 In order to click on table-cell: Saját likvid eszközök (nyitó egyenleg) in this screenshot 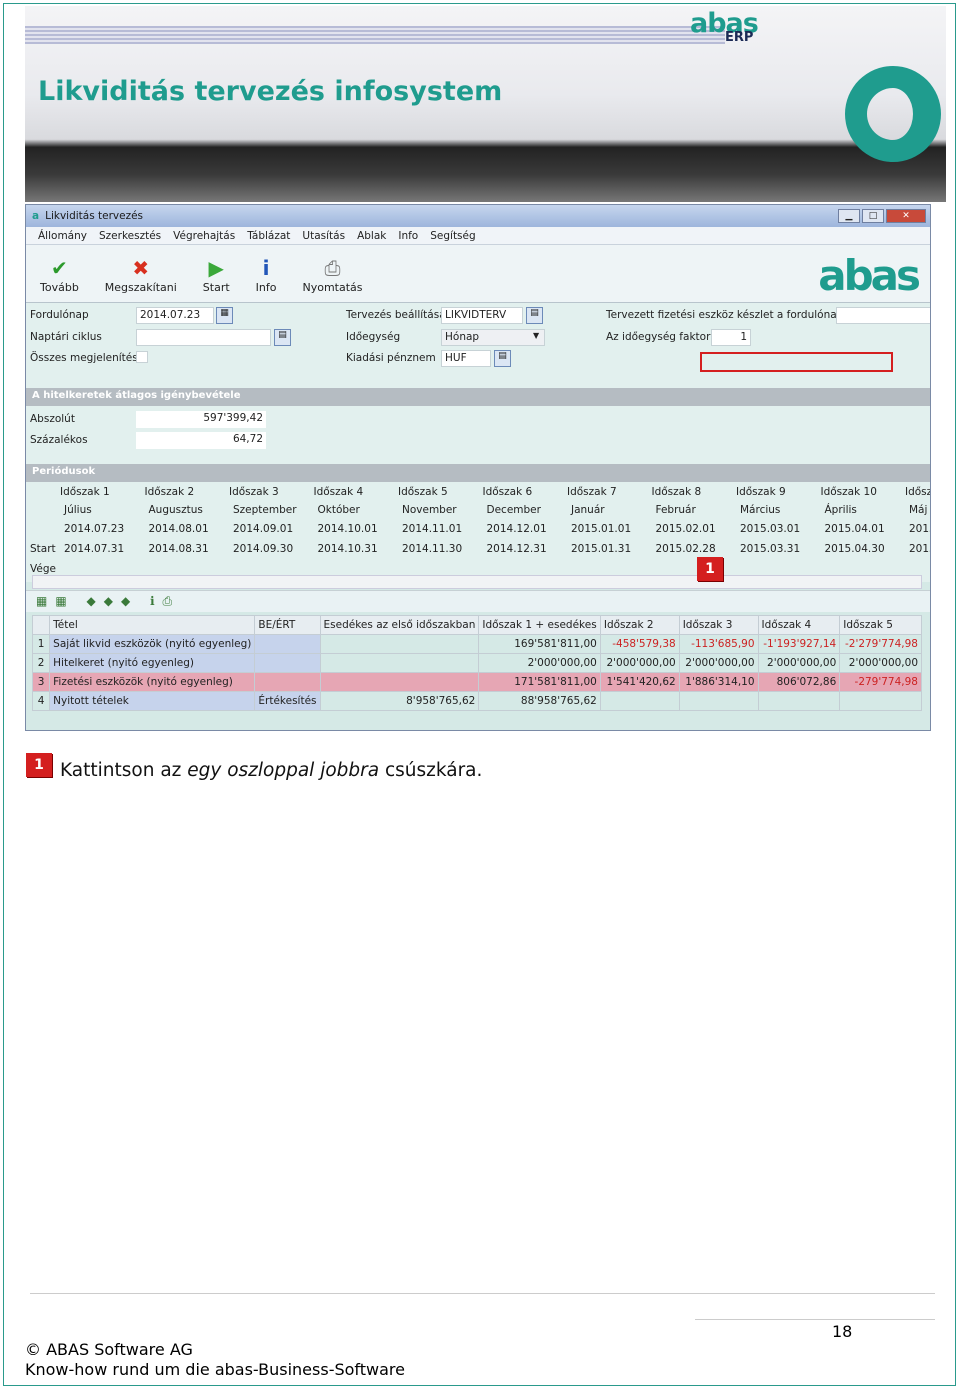, I will do `click(152, 644)`.